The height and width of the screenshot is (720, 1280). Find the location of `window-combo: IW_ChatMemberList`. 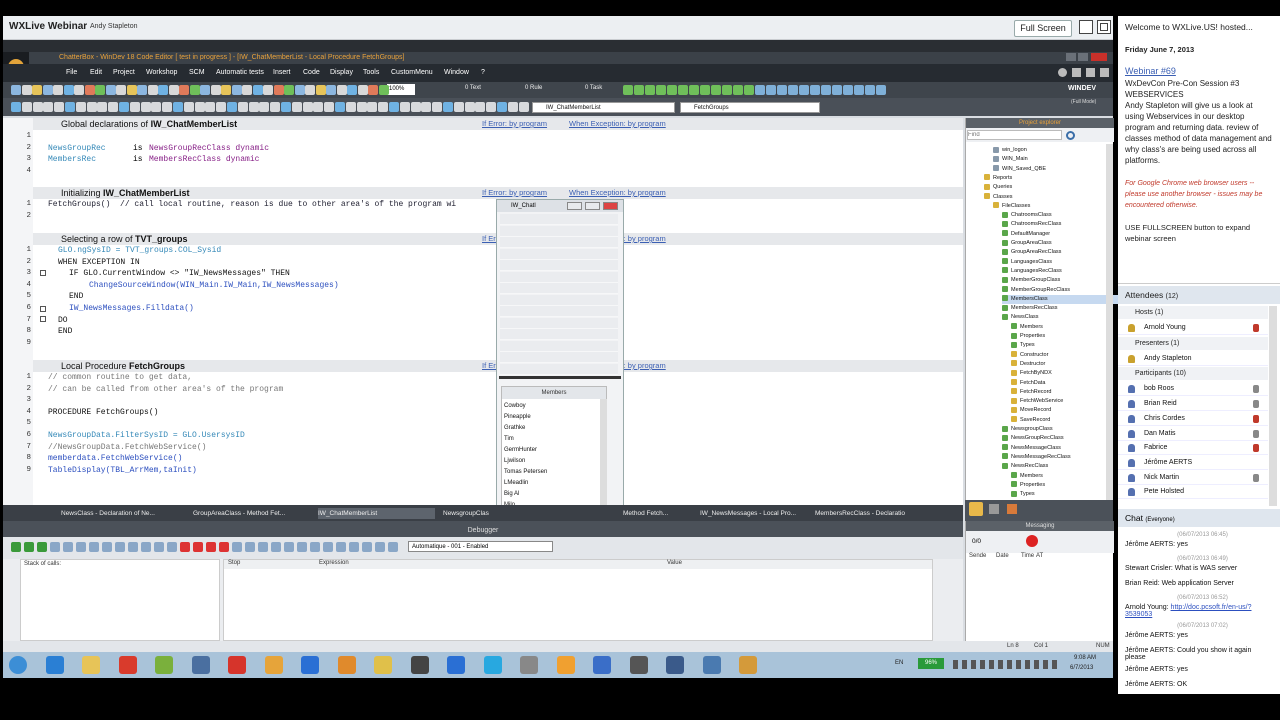

window-combo: IW_ChatMemberList is located at coordinates (603, 107).